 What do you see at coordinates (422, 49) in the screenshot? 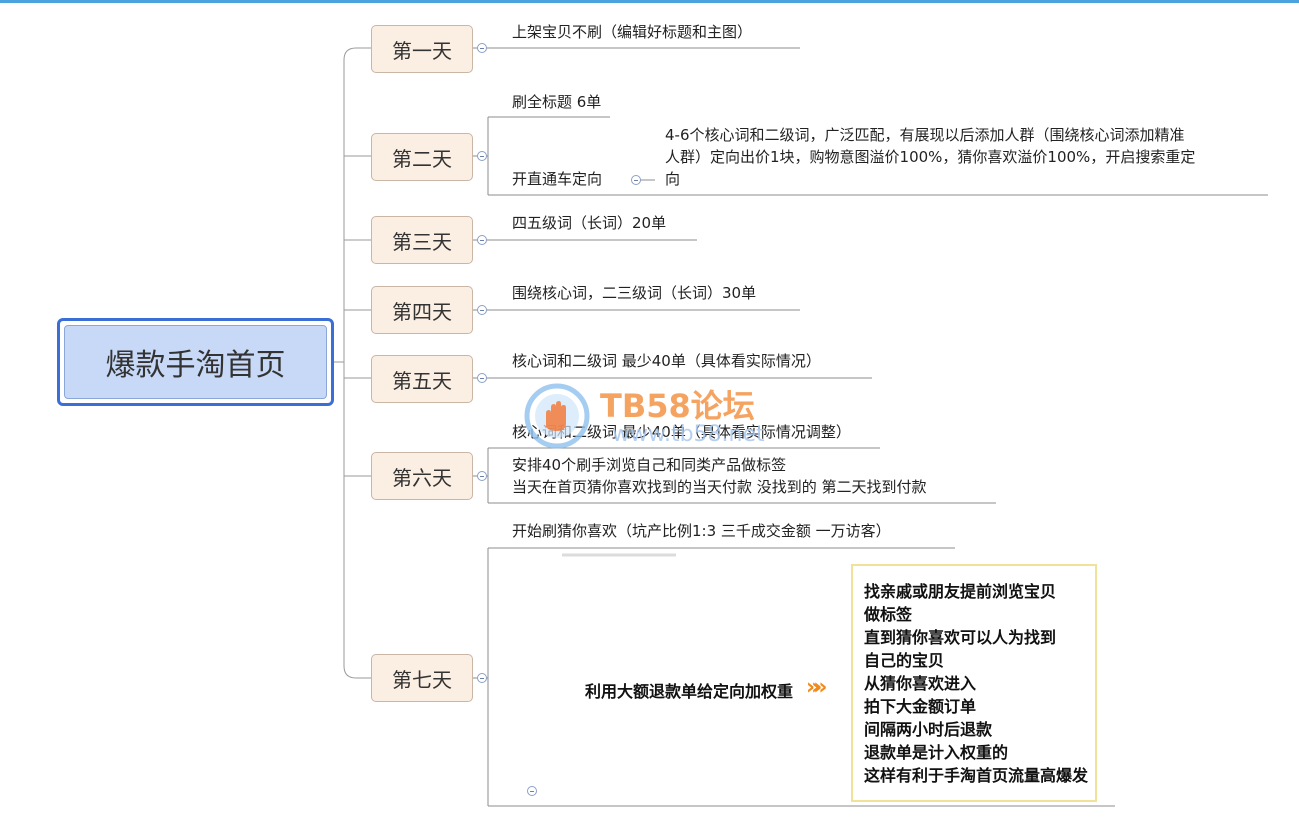
I see `day-node-1: 第一天` at bounding box center [422, 49].